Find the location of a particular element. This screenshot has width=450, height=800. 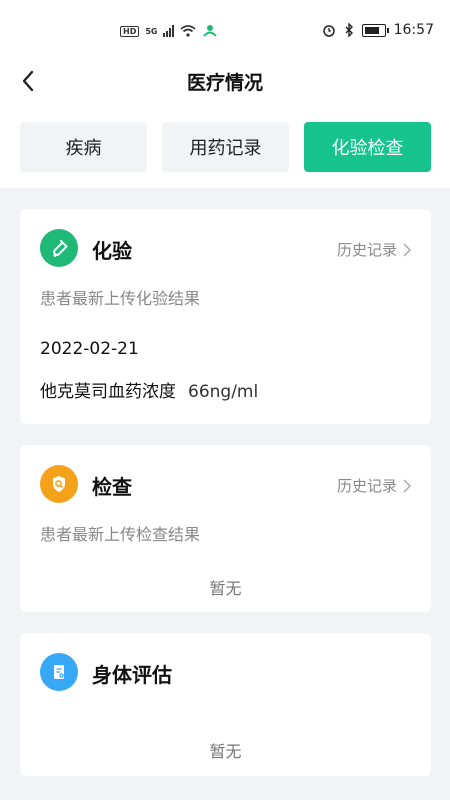

lab-title: 化验 is located at coordinates (112, 251).